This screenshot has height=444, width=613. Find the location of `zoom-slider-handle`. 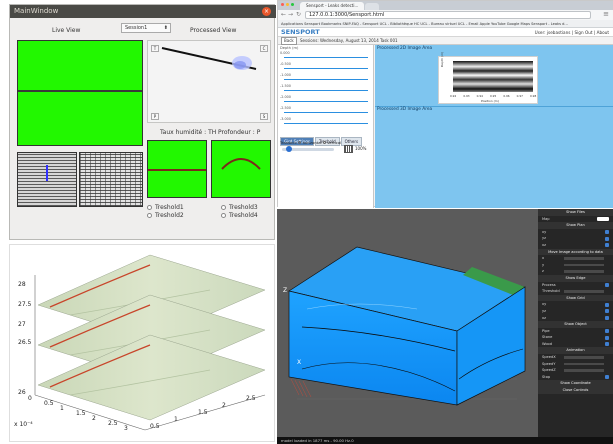

zoom-slider-handle is located at coordinates (289, 149).